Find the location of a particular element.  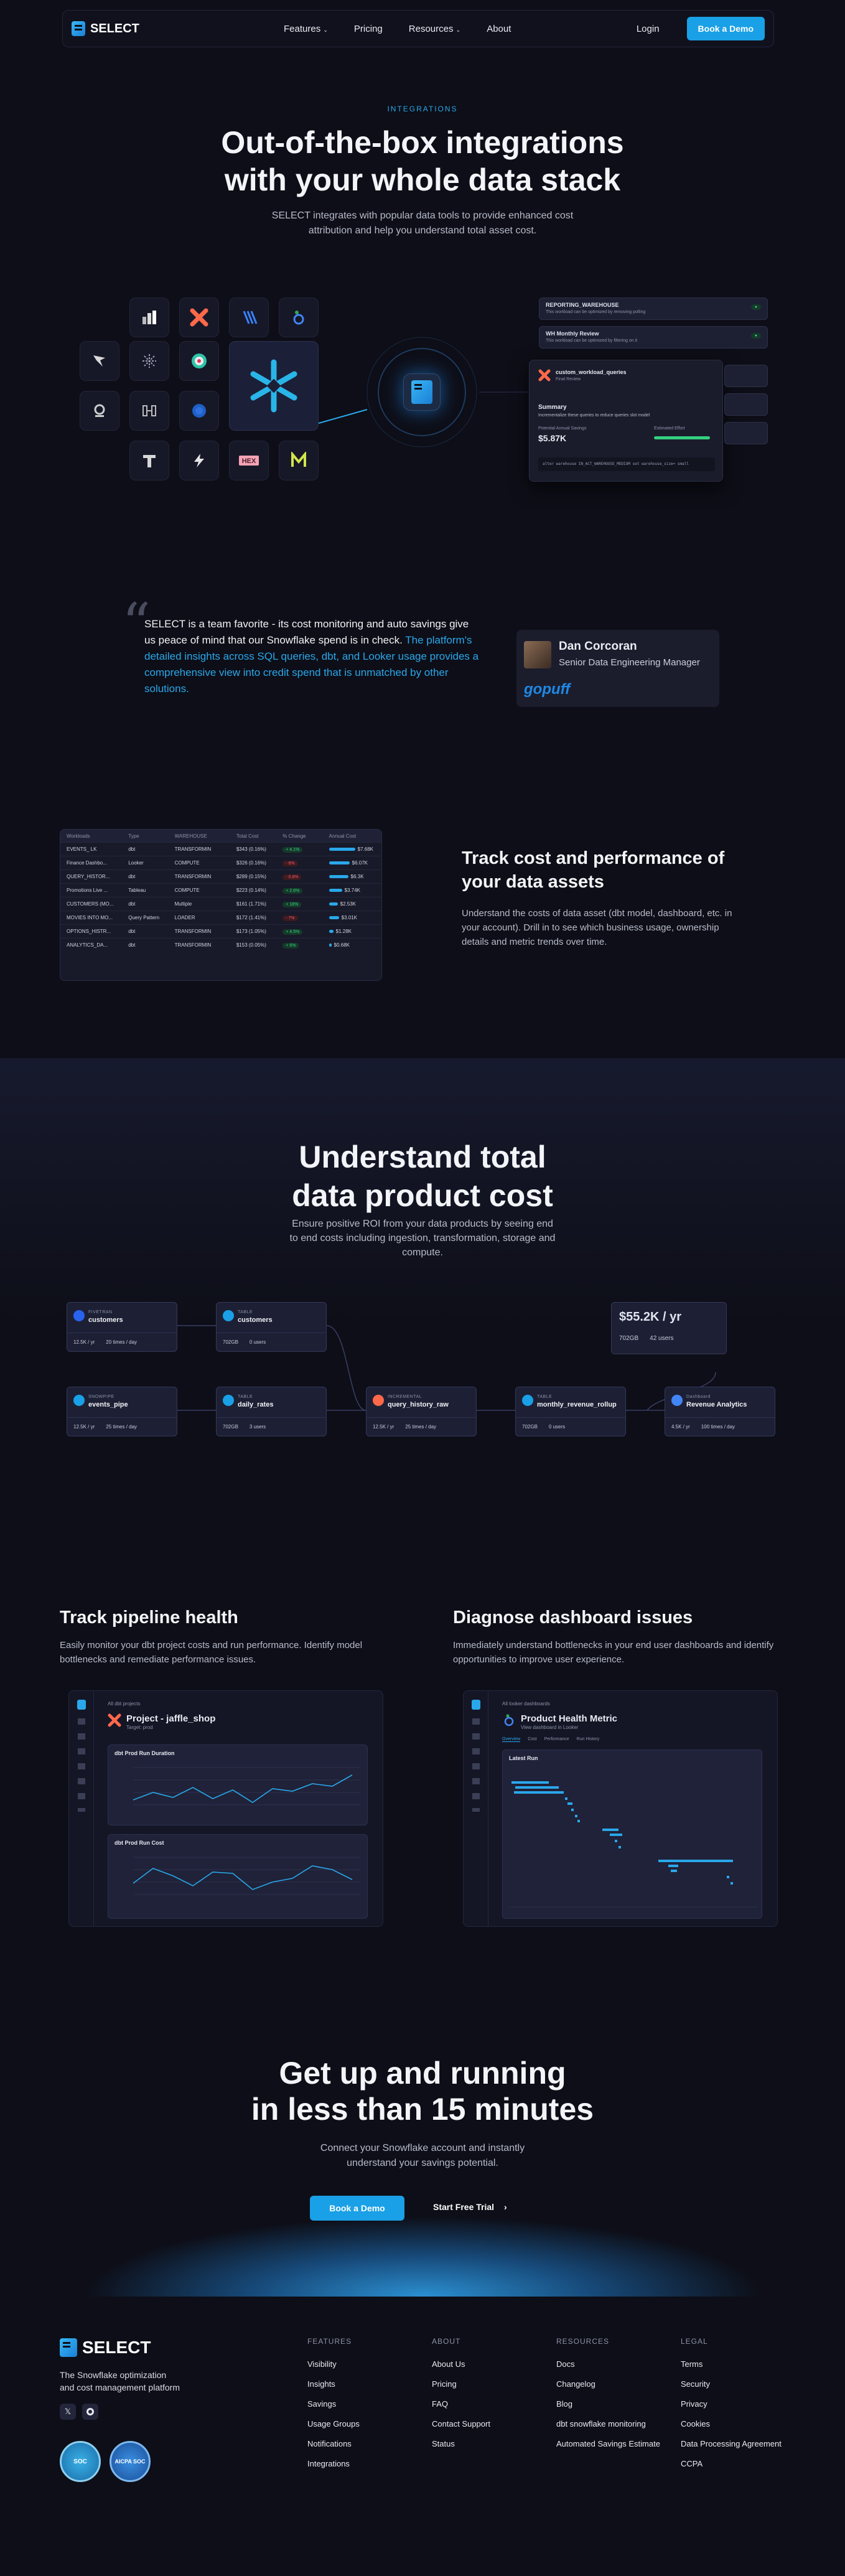

tab-cost: Cost is located at coordinates (532, 1739).